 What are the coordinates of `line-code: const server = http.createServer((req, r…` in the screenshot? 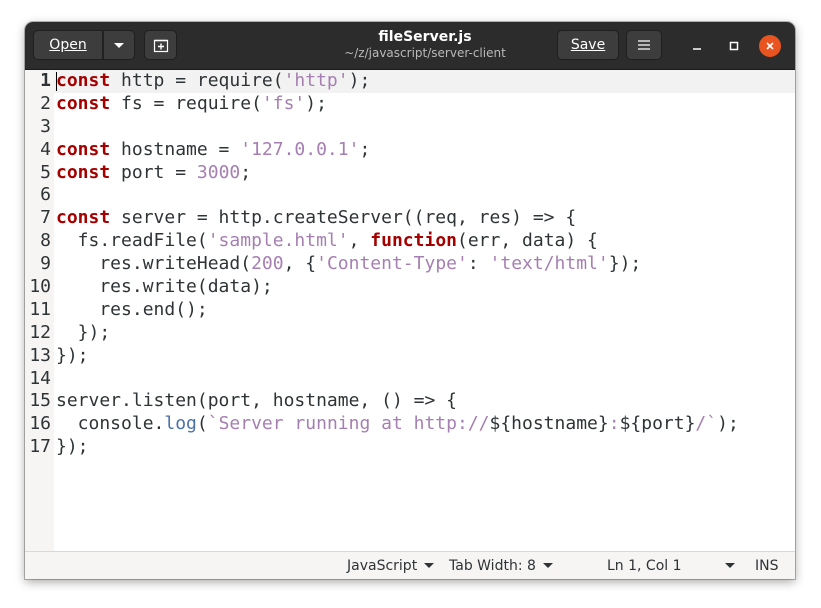 It's located at (316, 218).